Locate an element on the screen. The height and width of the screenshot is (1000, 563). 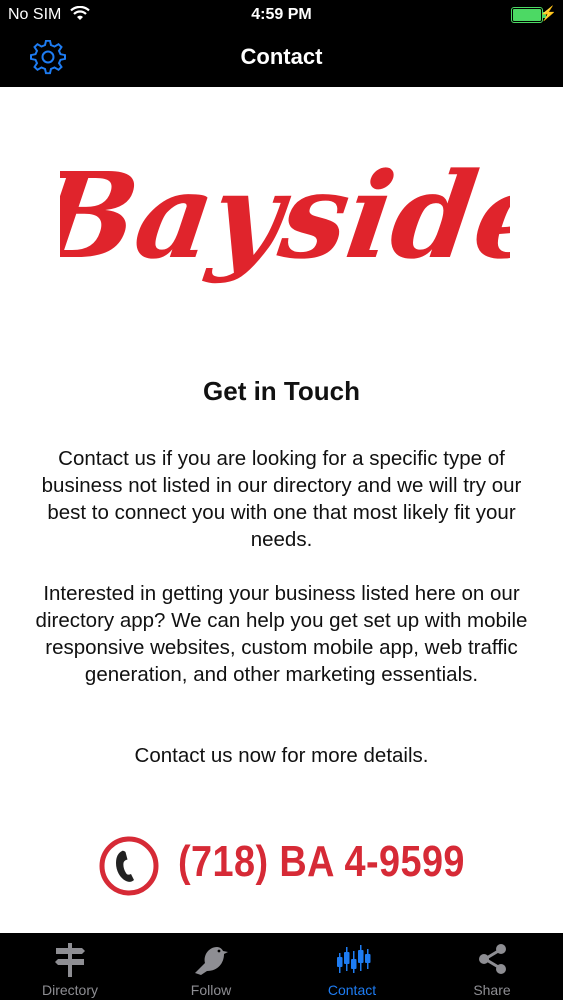
tab-label: Contact is located at coordinates (352, 990).